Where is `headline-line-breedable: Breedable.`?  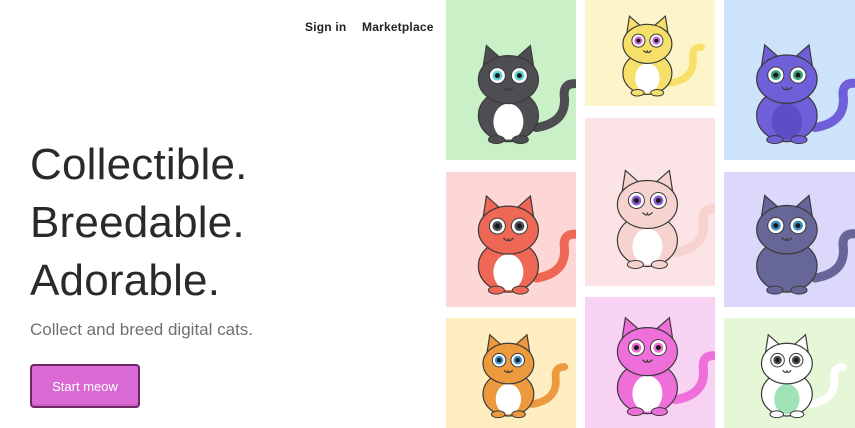 headline-line-breedable: Breedable. is located at coordinates (137, 222).